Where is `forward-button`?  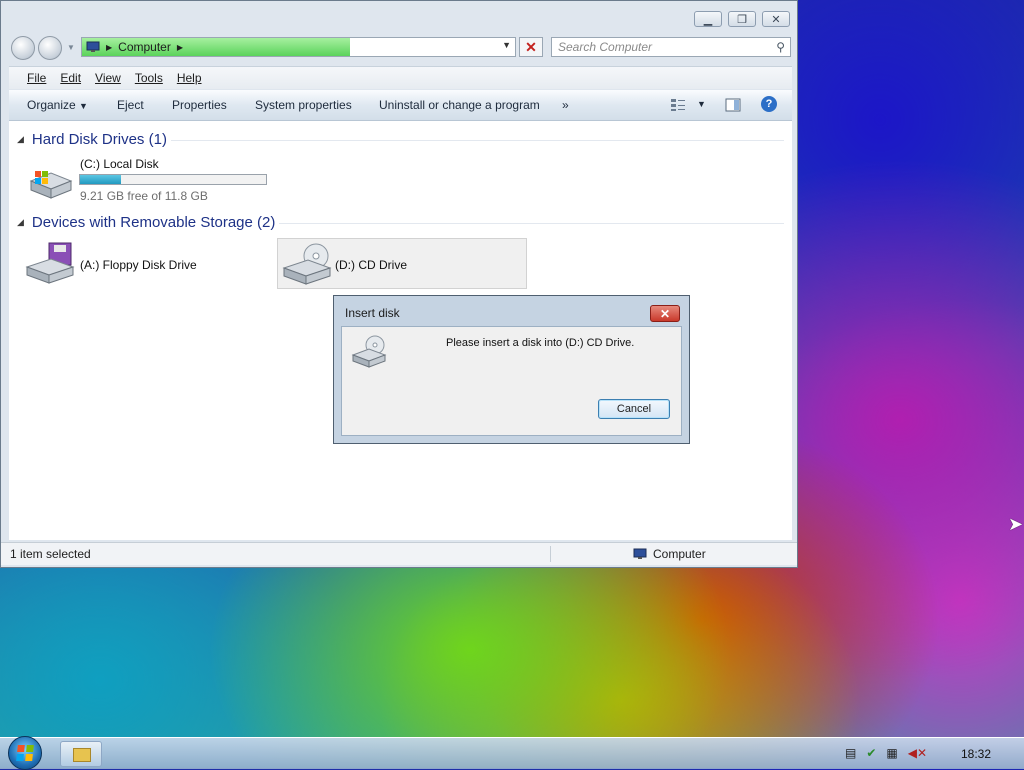 forward-button is located at coordinates (50, 48).